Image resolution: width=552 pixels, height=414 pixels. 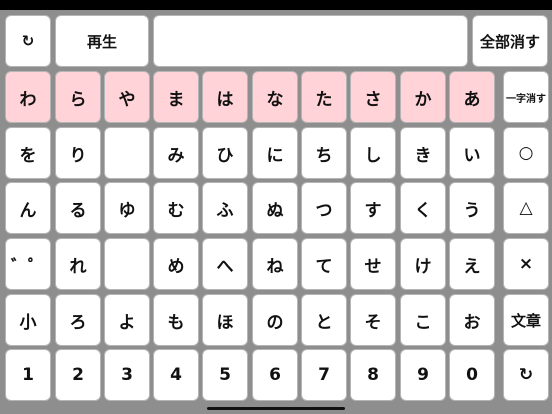 What do you see at coordinates (78, 208) in the screenshot?
I see `kana-key: る` at bounding box center [78, 208].